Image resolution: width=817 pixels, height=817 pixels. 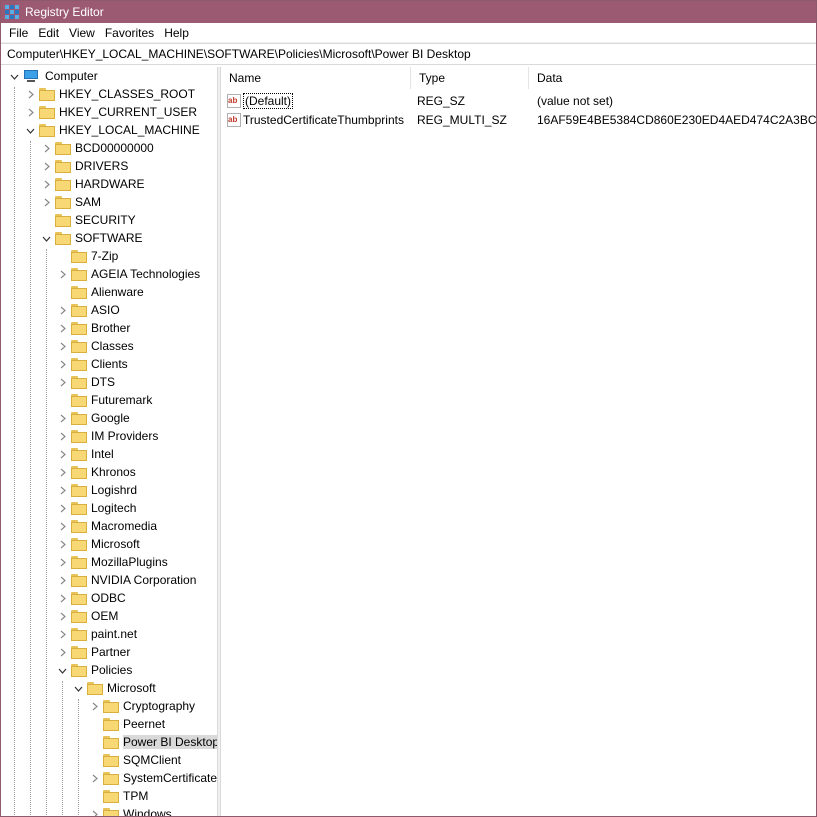 I want to click on value-row: ab (Default) REG_SZ (value not set), so click(x=518, y=101).